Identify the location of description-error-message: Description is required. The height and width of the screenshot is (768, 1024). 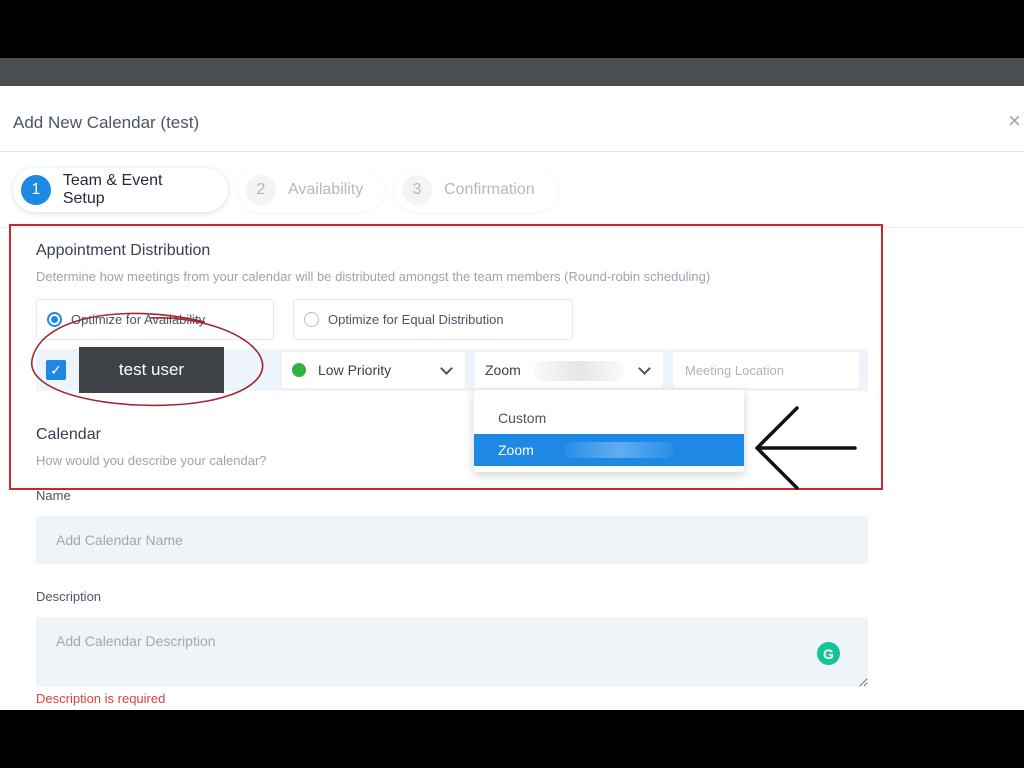
(101, 698).